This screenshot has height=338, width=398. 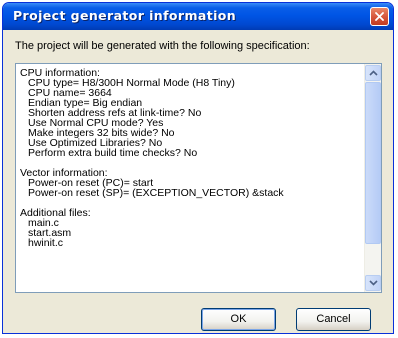 What do you see at coordinates (238, 319) in the screenshot?
I see `ok-button: OK` at bounding box center [238, 319].